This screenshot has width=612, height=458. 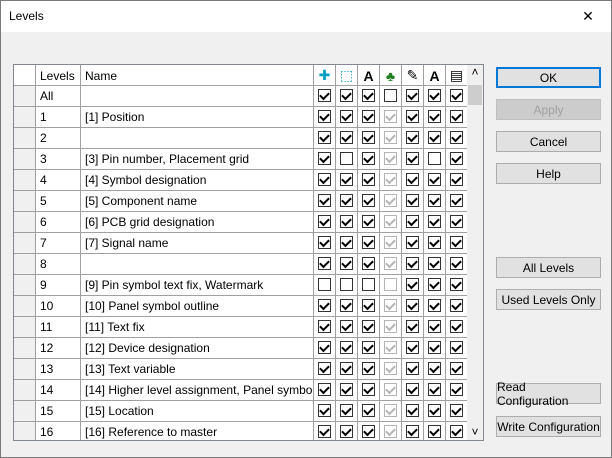 I want to click on all-levels-button: All Levels, so click(x=548, y=267).